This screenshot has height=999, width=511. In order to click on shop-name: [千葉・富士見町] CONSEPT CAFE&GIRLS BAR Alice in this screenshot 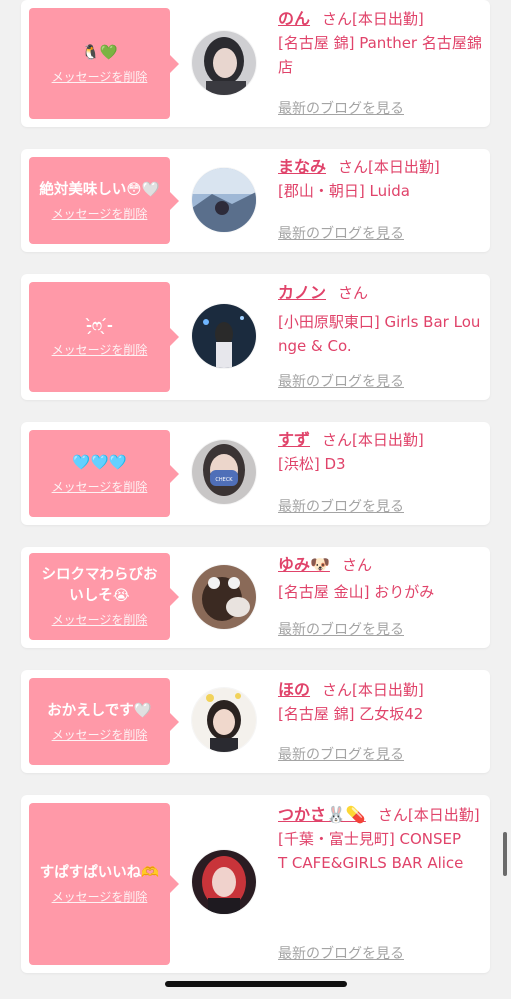, I will do `click(371, 851)`.